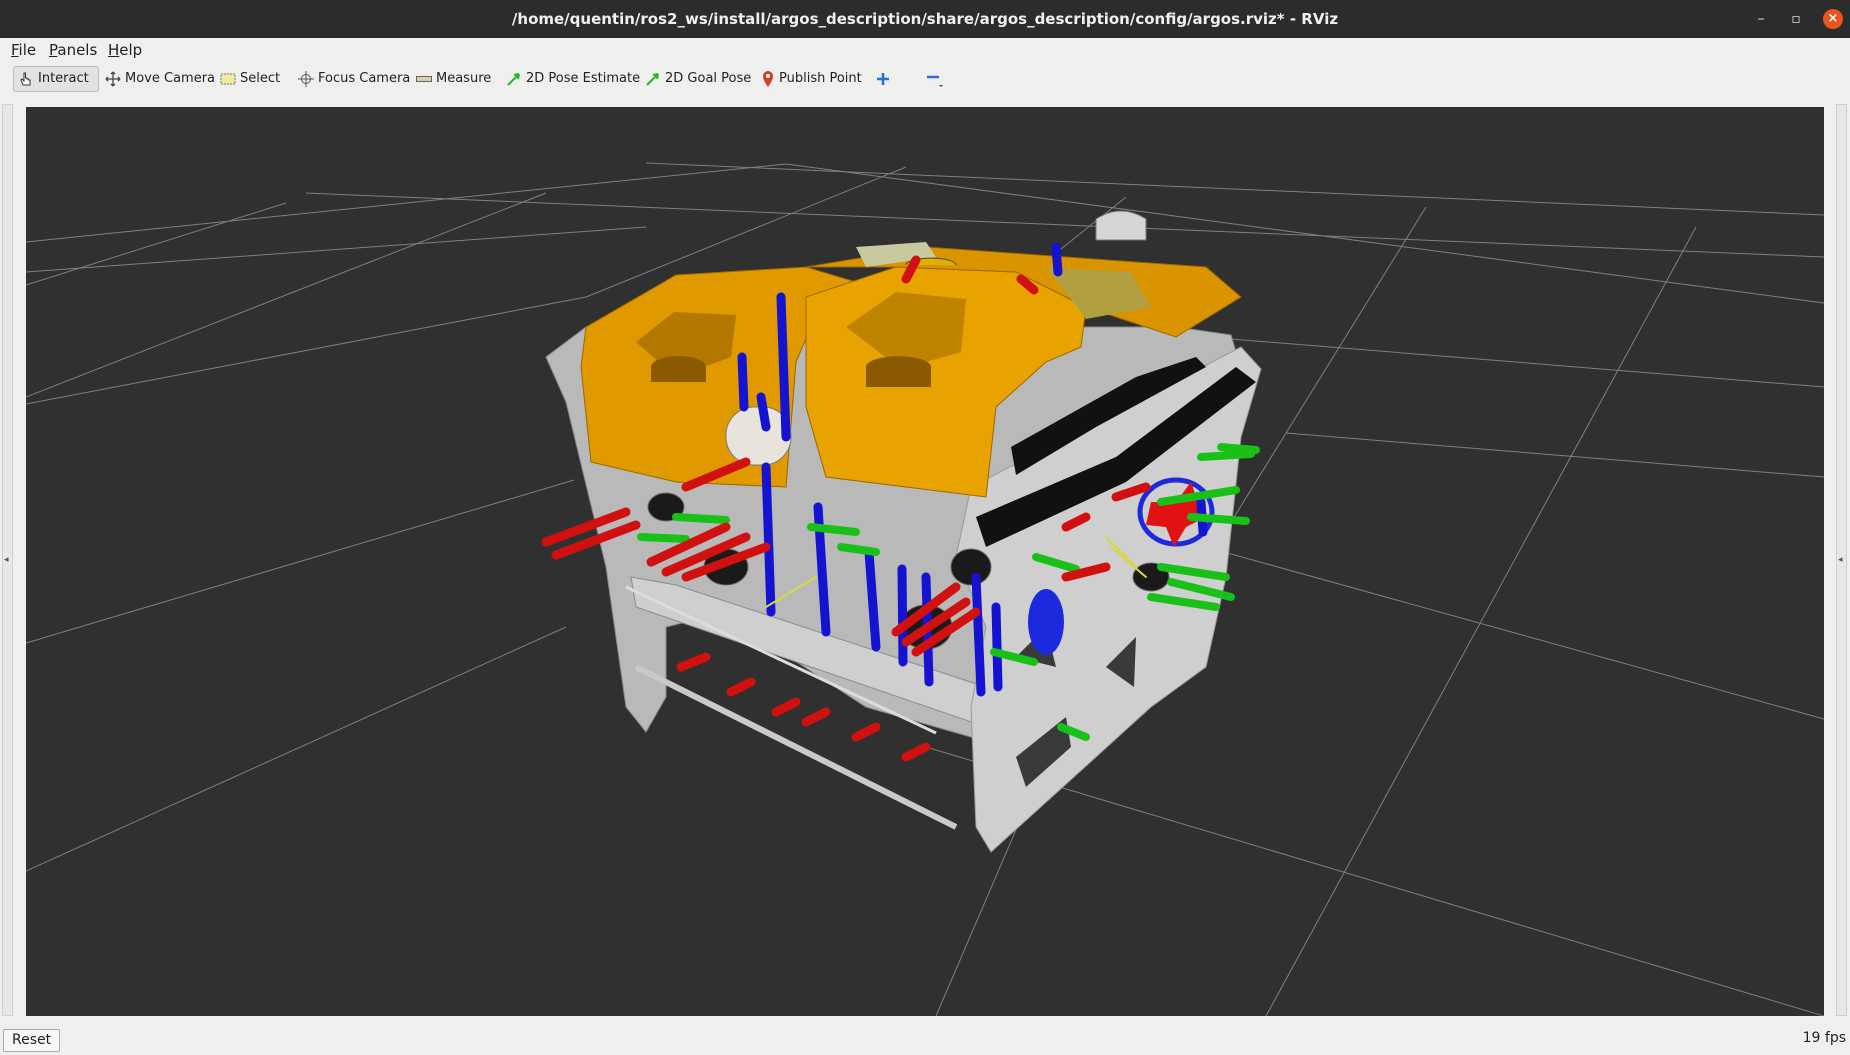 The height and width of the screenshot is (1055, 1850). Describe the element at coordinates (925, 1040) in the screenshot. I see `status-bar: Reset 19 fps` at that location.